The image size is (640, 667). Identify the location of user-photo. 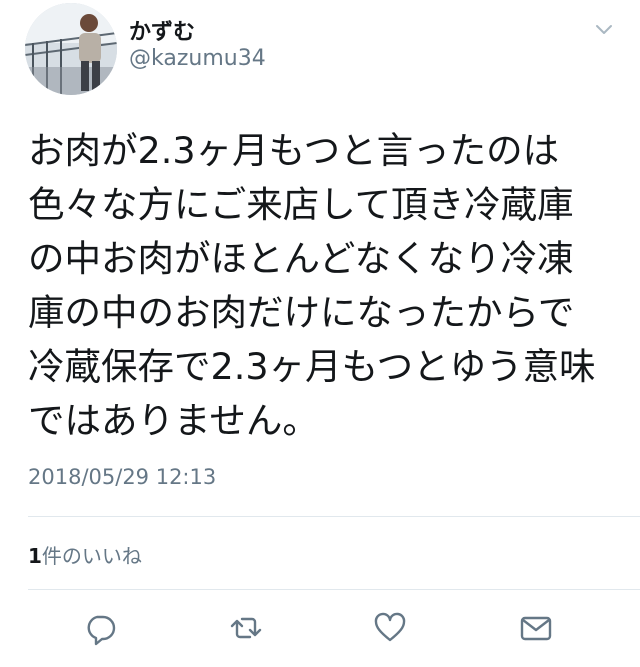
(71, 49).